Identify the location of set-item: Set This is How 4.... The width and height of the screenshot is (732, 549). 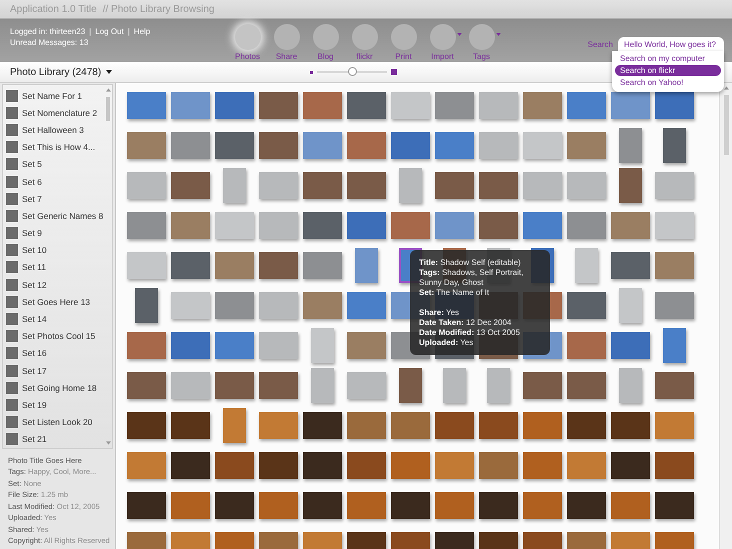
(53, 147).